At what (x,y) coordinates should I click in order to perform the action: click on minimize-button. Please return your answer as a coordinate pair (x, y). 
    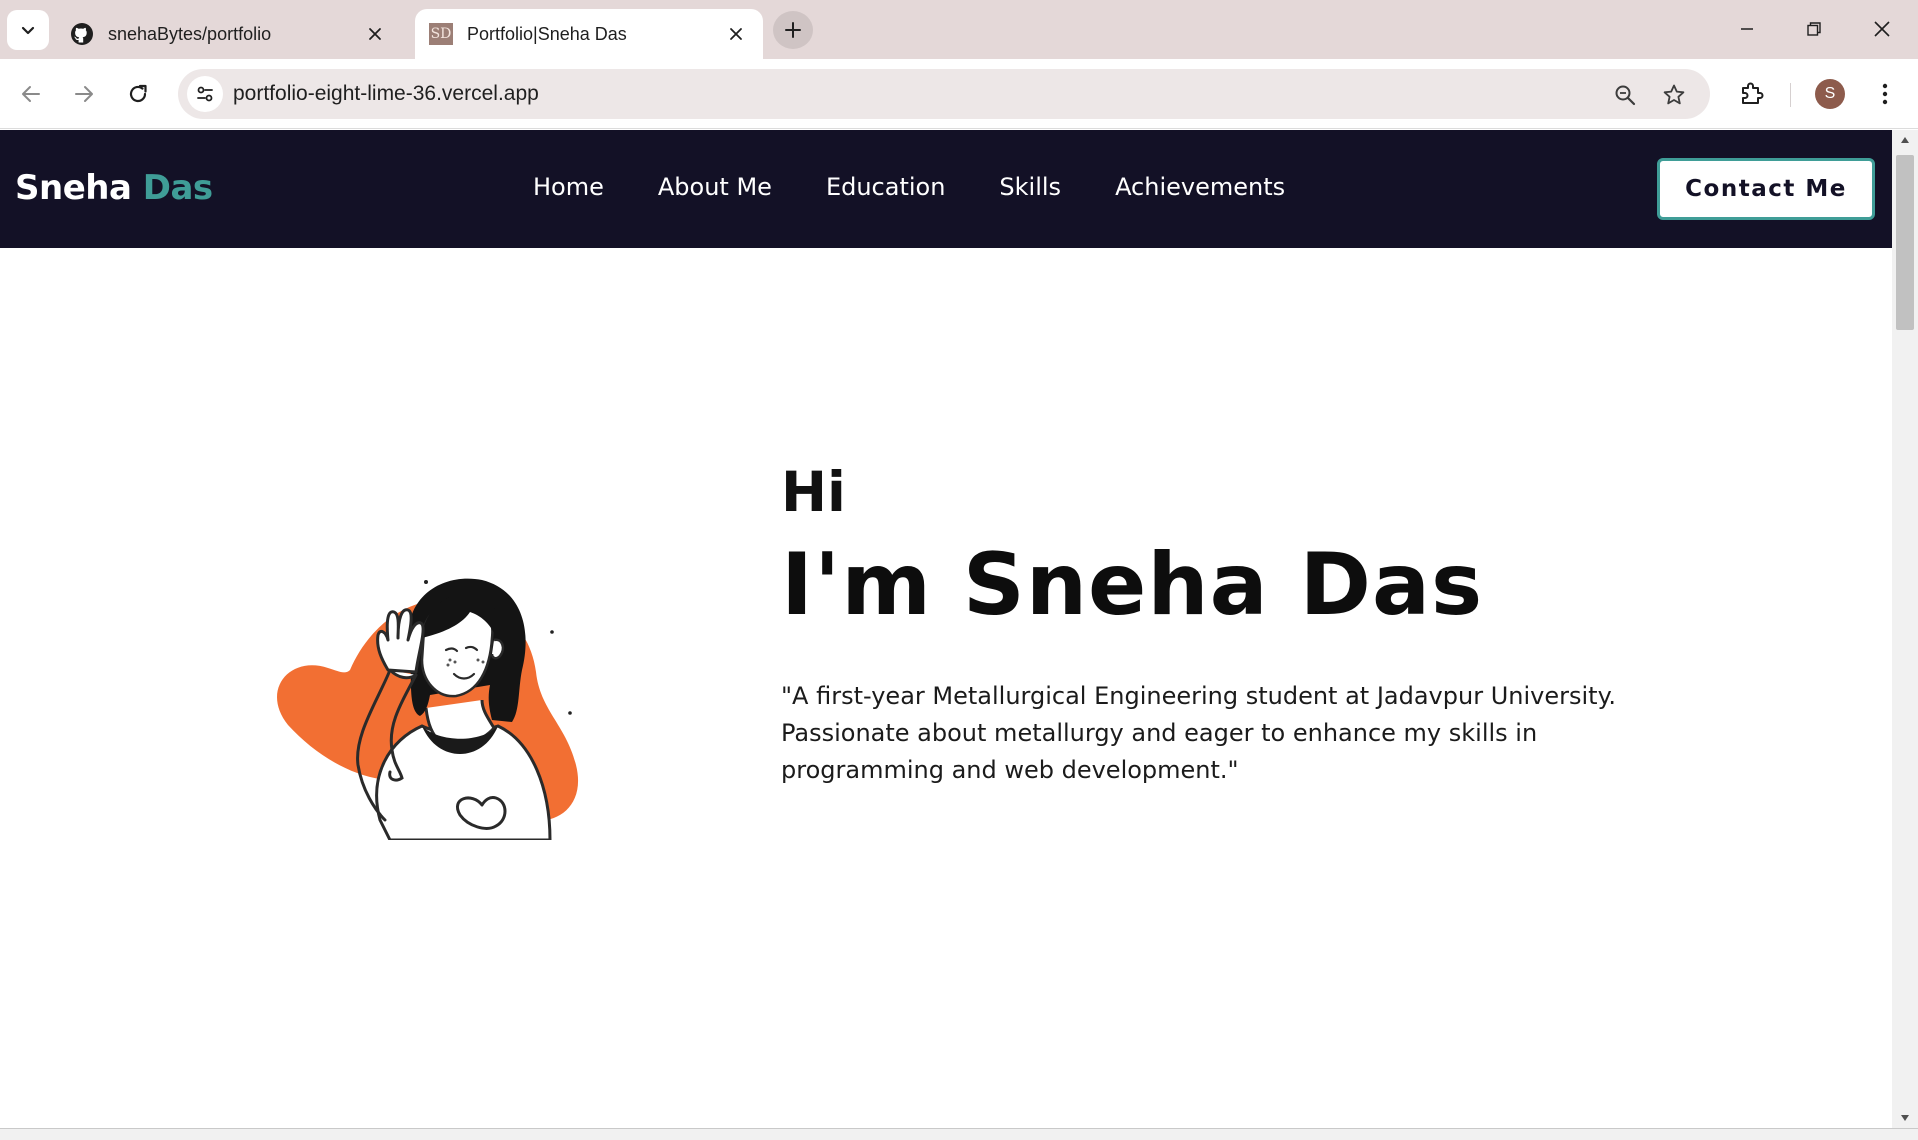
    Looking at the image, I should click on (1747, 29).